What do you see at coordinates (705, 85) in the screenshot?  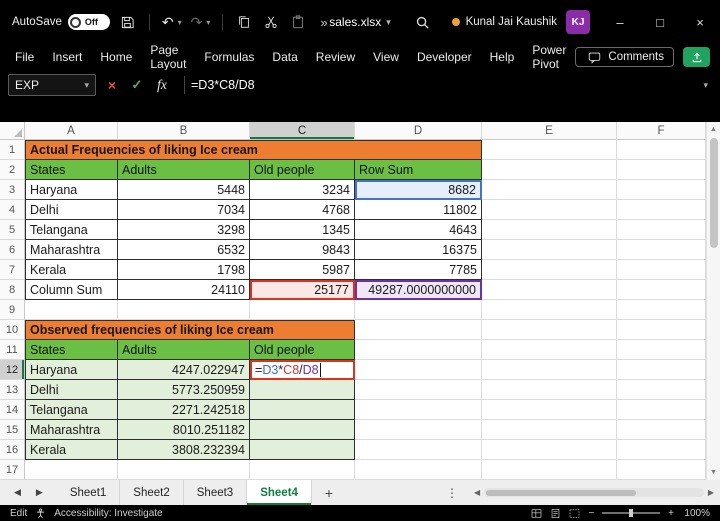 I see `formula-bar-expand-icon: ▾` at bounding box center [705, 85].